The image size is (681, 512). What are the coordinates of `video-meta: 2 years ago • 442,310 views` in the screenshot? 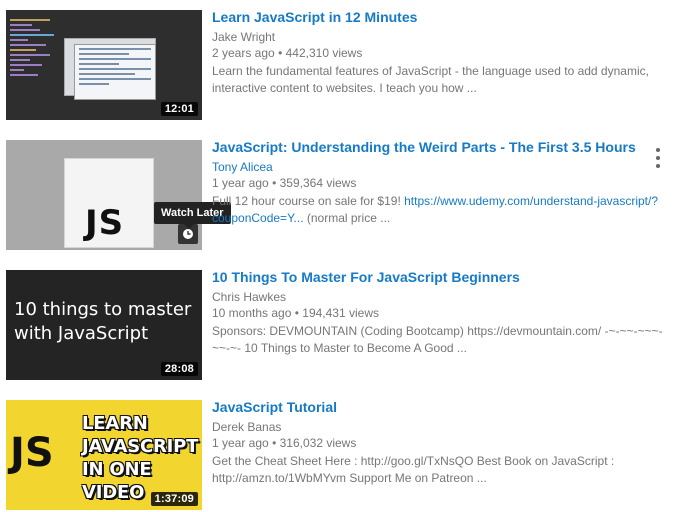 It's located at (442, 53).